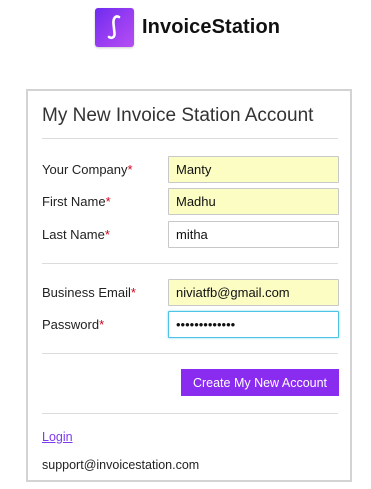 The height and width of the screenshot is (489, 371). I want to click on last-name-row: Last Name*, so click(190, 234).